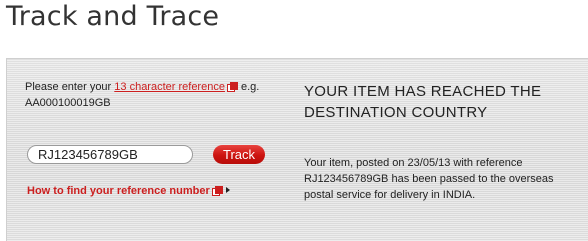 This screenshot has width=588, height=241. I want to click on how-to-find-reference-link: How to find your reference number, so click(128, 191).